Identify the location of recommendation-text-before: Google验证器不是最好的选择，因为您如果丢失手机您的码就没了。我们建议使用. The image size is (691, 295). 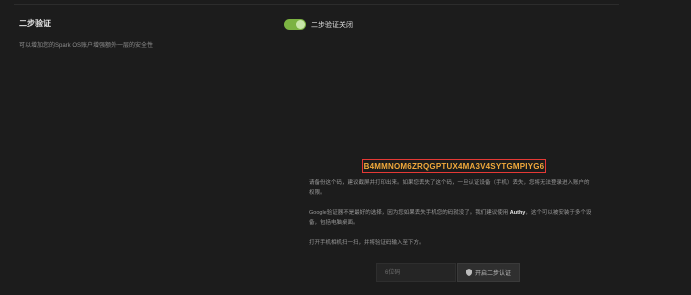
(409, 213).